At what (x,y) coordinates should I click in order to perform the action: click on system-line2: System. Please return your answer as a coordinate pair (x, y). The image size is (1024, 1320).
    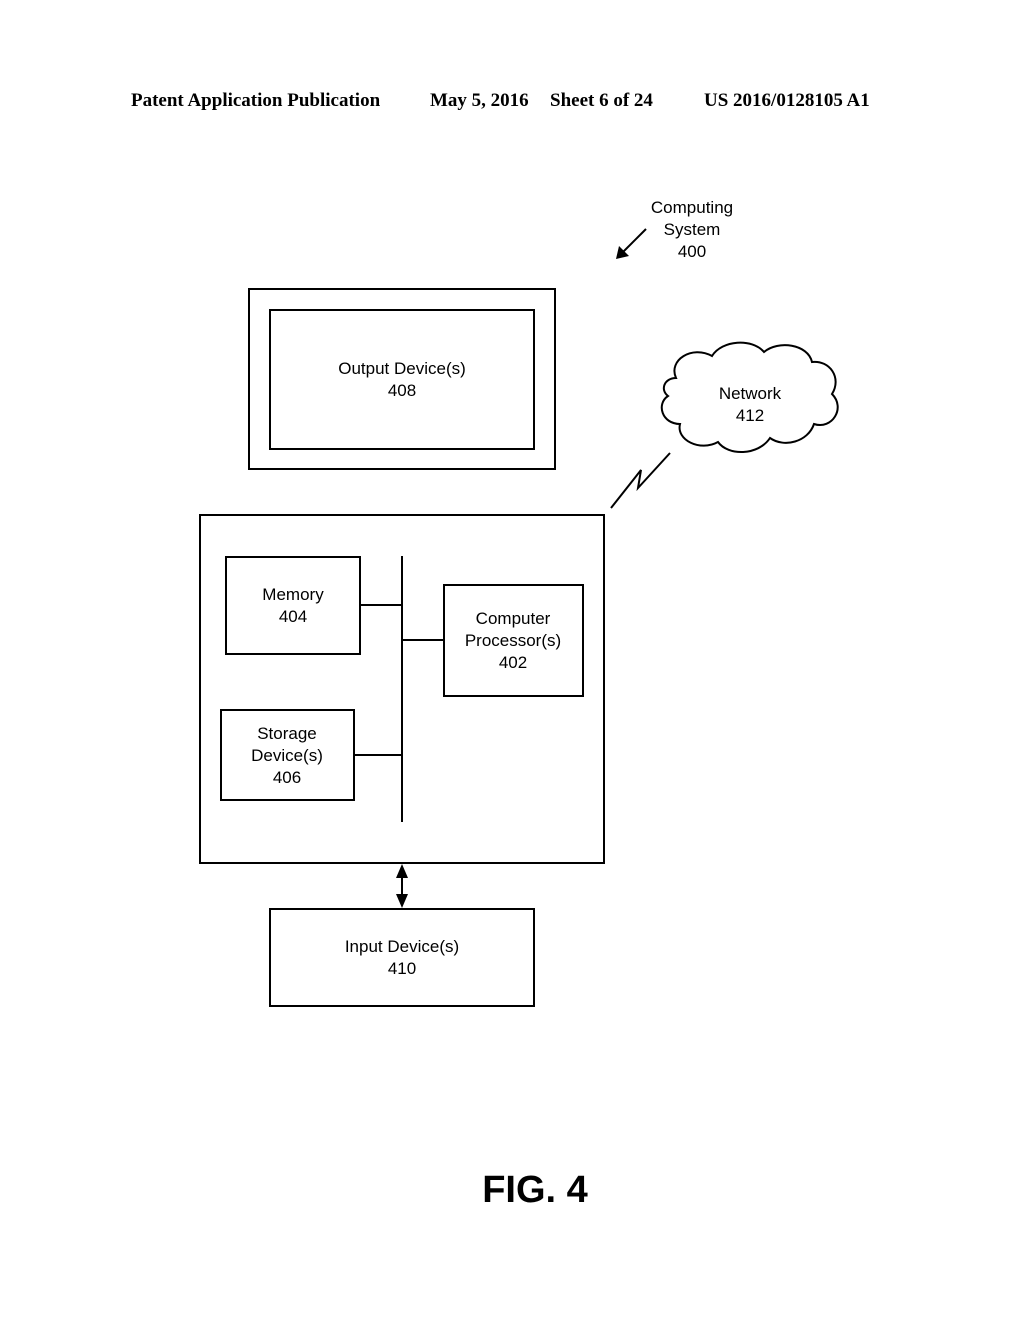
    Looking at the image, I should click on (692, 229).